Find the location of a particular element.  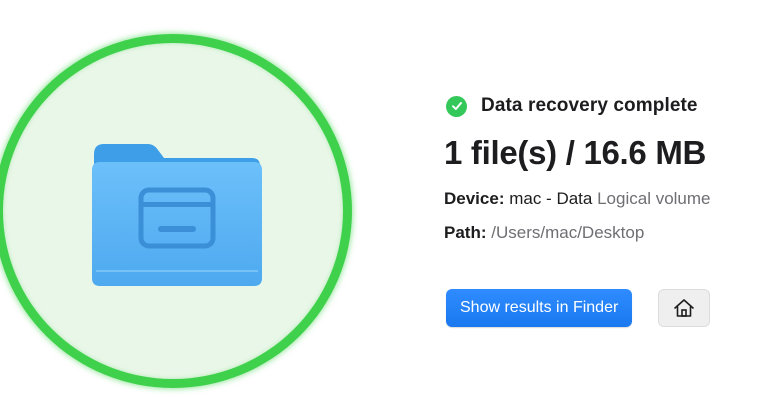

path-label: Path: is located at coordinates (465, 232).